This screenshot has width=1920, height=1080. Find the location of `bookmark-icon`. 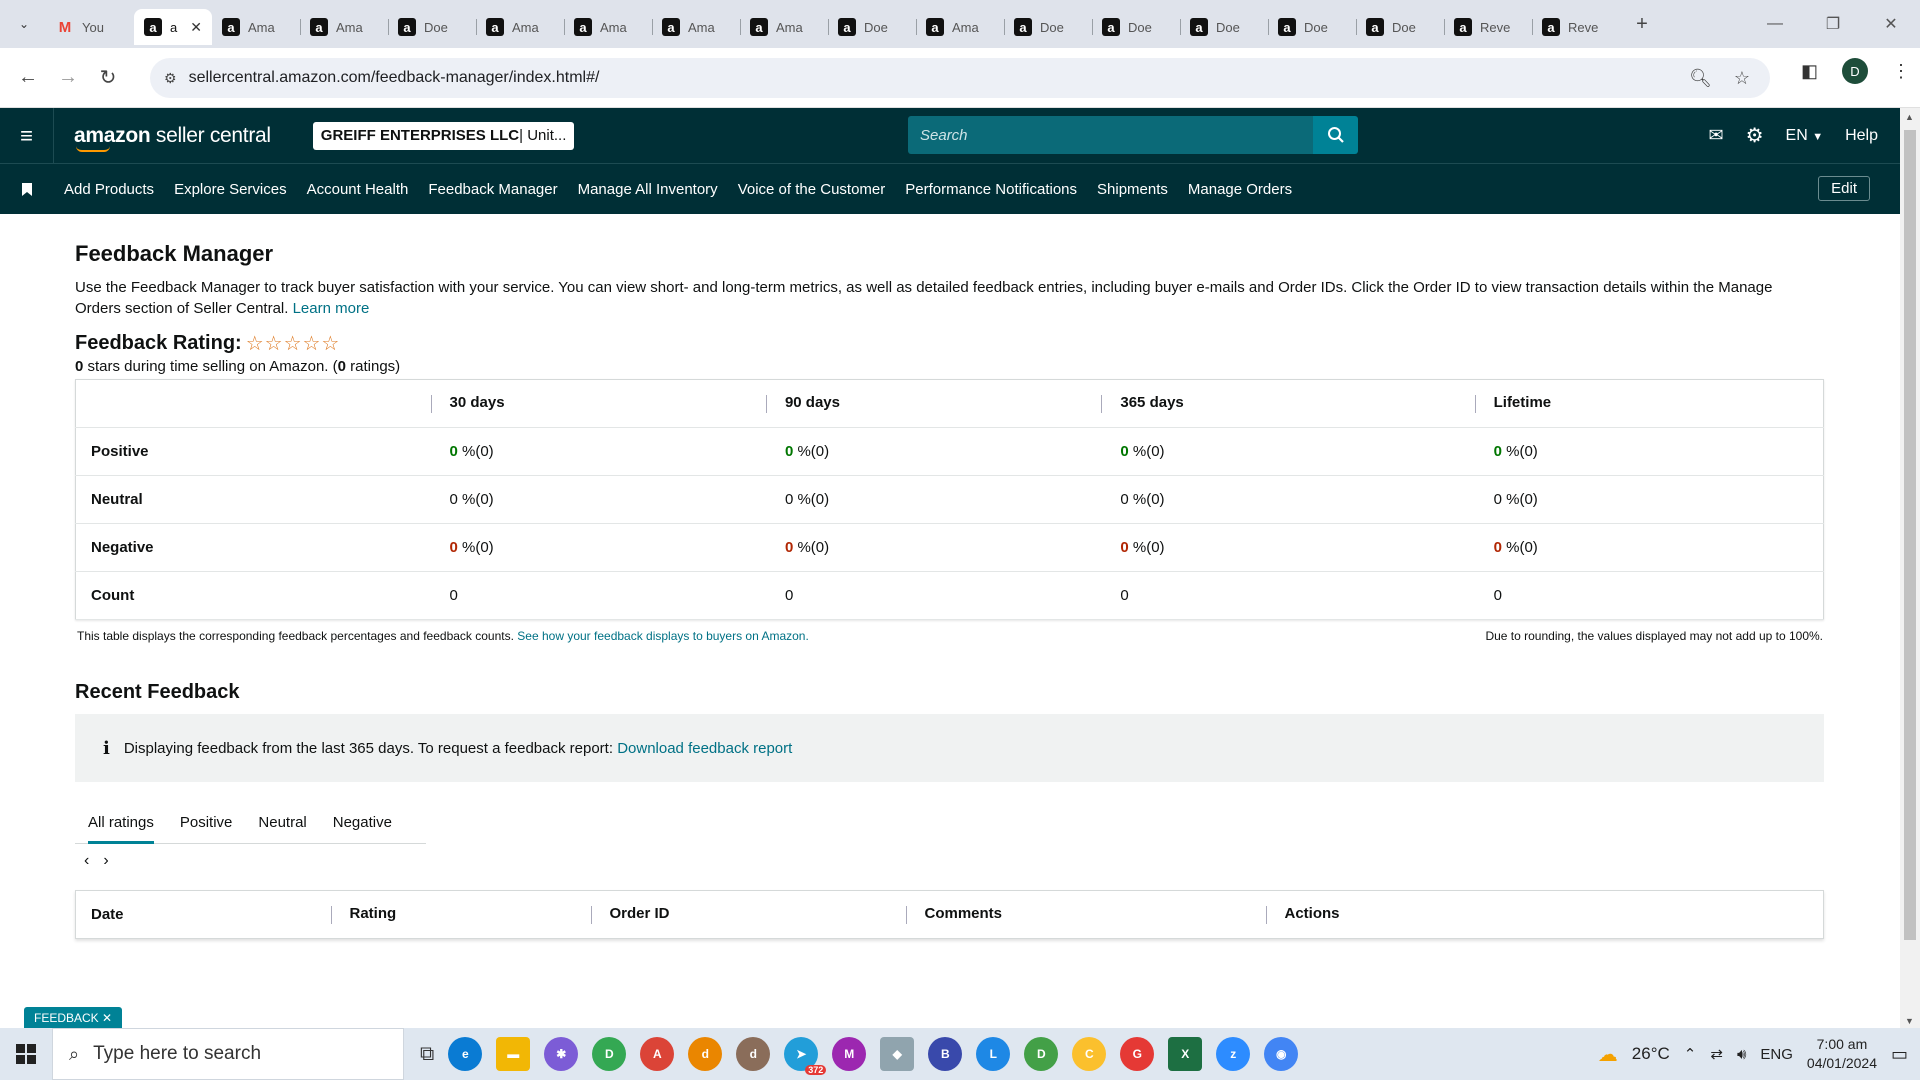

bookmark-icon is located at coordinates (27, 189).